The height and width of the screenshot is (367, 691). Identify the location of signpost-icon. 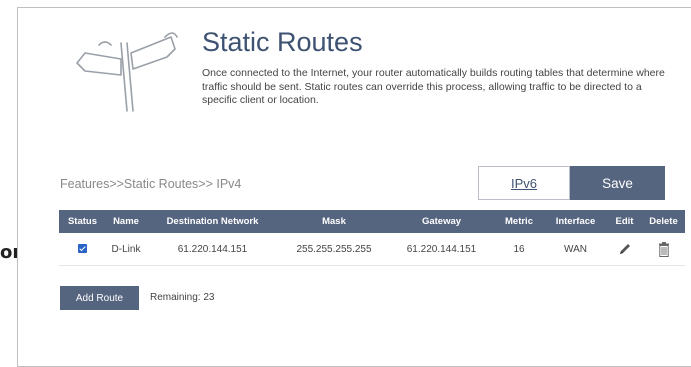
(127, 72).